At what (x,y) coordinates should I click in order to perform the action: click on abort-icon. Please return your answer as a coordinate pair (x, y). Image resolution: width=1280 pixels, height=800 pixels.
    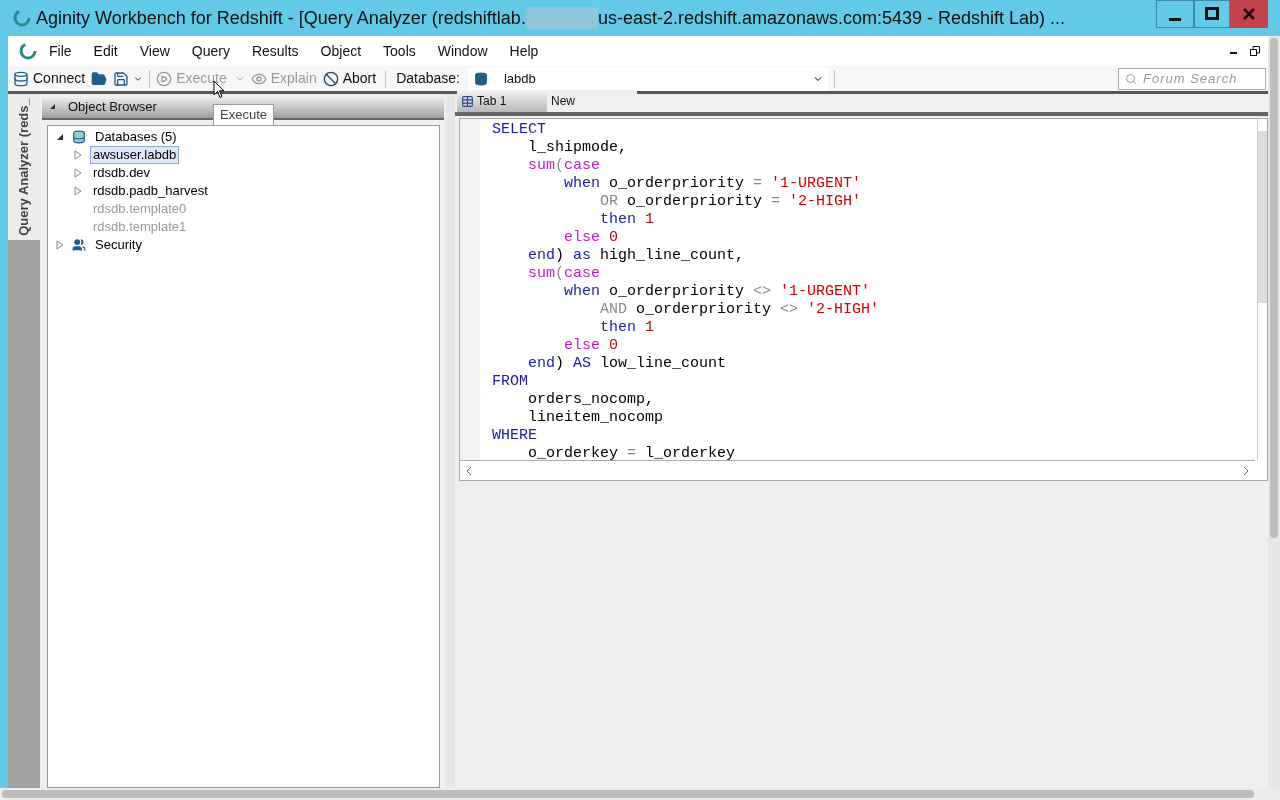
    Looking at the image, I should click on (330, 78).